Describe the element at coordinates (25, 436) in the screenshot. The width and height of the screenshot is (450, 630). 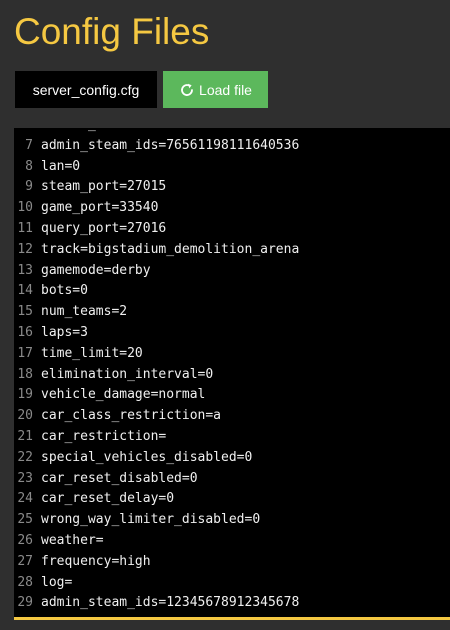
I see `line-number: 21` at that location.